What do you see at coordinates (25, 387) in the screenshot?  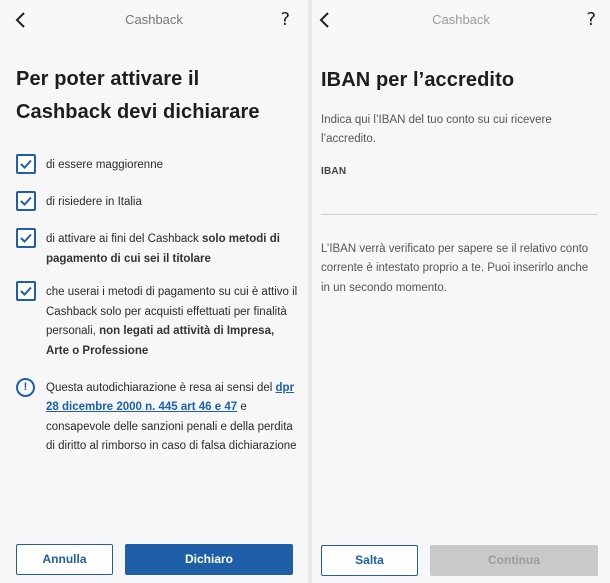 I see `info-icon: !` at bounding box center [25, 387].